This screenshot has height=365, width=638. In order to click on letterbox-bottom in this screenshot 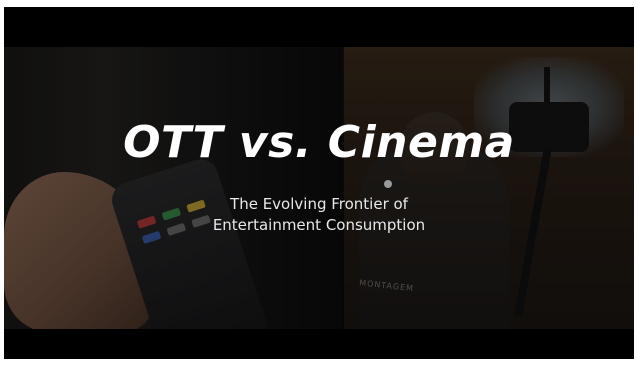, I will do `click(319, 344)`.